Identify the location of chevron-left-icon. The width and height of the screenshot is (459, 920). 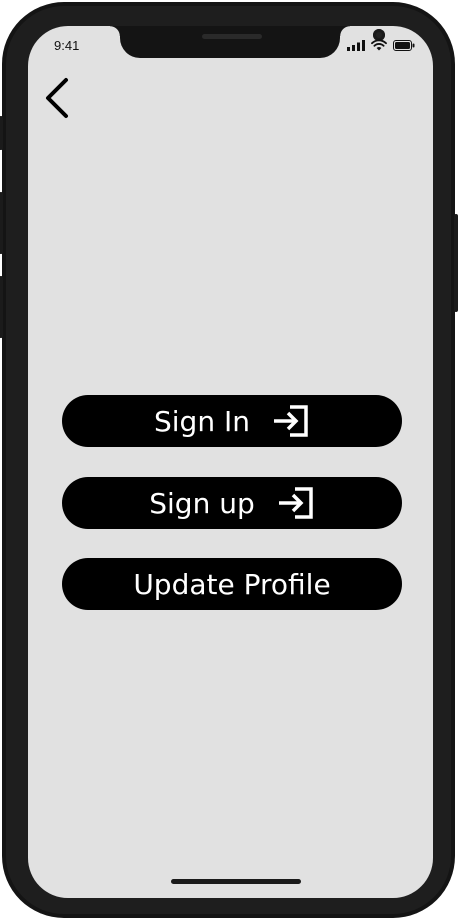
(57, 98).